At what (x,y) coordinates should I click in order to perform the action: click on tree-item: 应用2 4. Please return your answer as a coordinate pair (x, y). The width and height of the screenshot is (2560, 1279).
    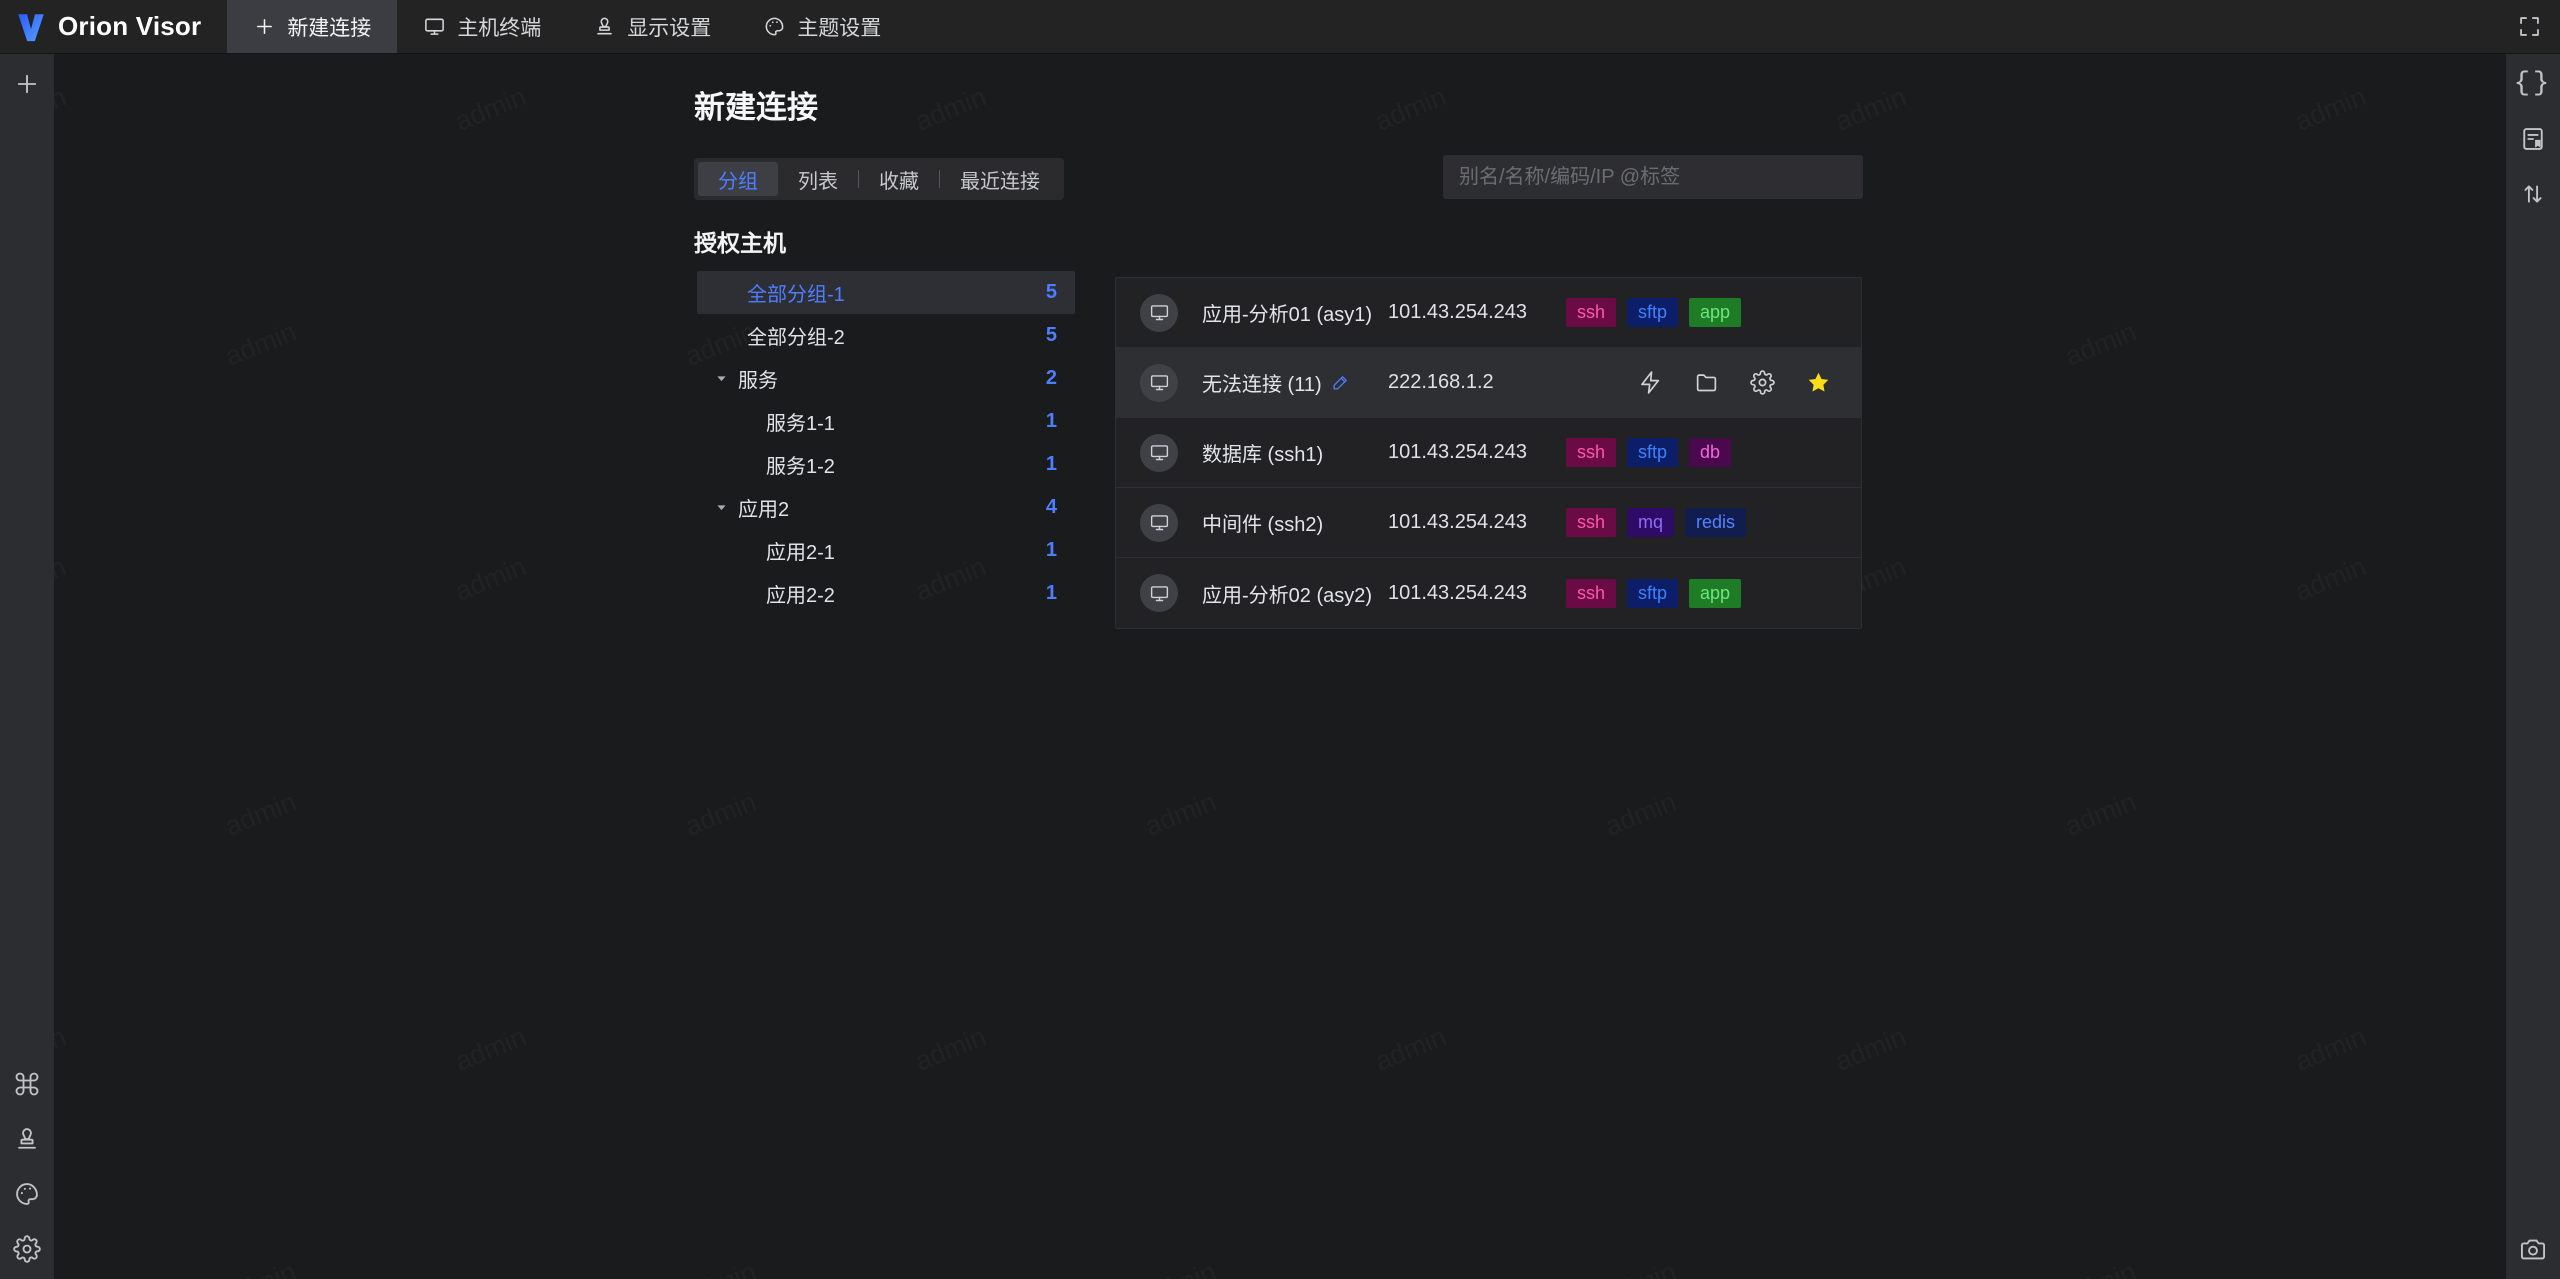
    Looking at the image, I should click on (886, 507).